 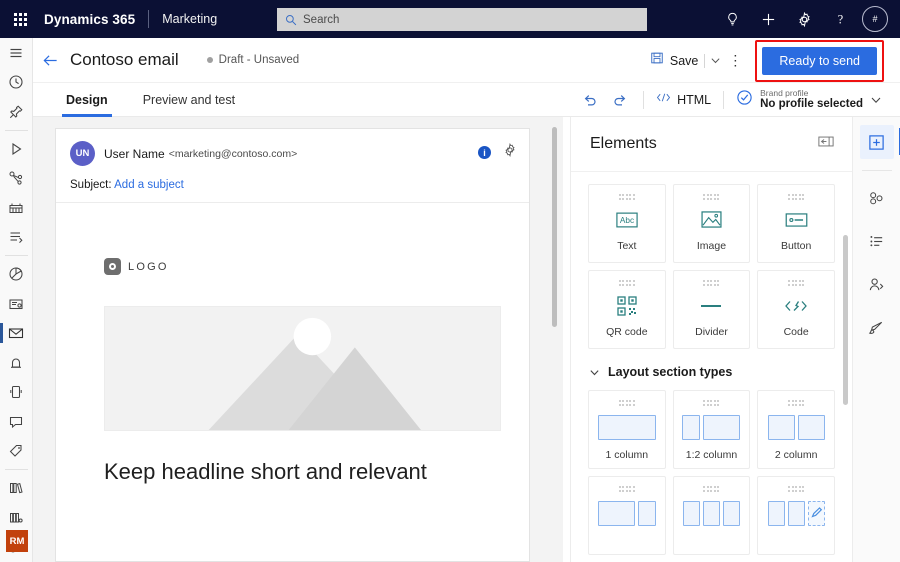 I want to click on element-card-divider: Divider, so click(x=711, y=309).